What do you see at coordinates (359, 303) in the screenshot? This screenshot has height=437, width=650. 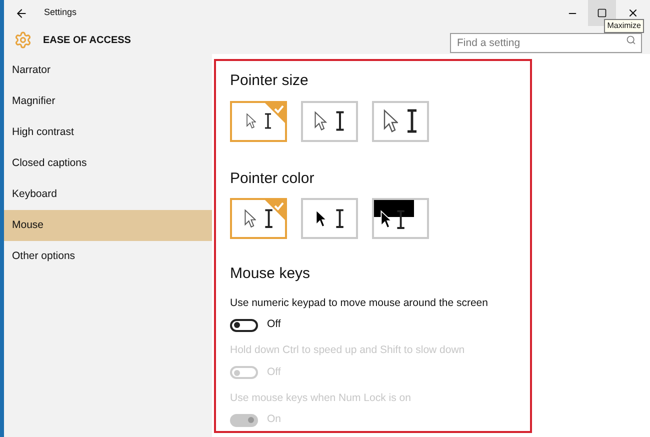 I see `setting-label: Use numeric keypad to move mouse around the screen` at bounding box center [359, 303].